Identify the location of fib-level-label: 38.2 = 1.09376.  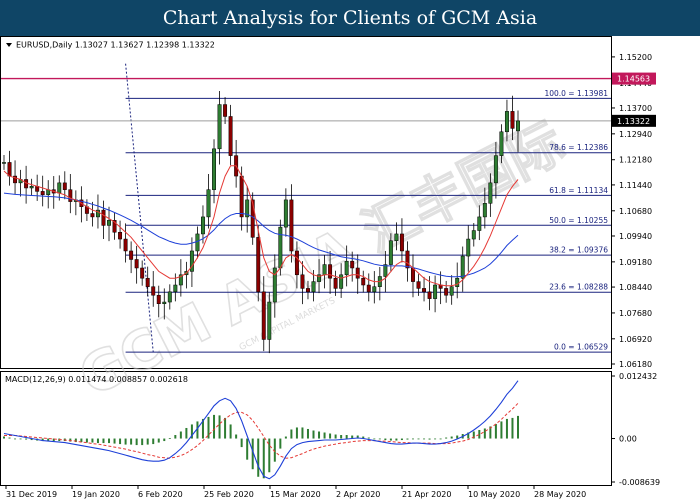
(578, 250).